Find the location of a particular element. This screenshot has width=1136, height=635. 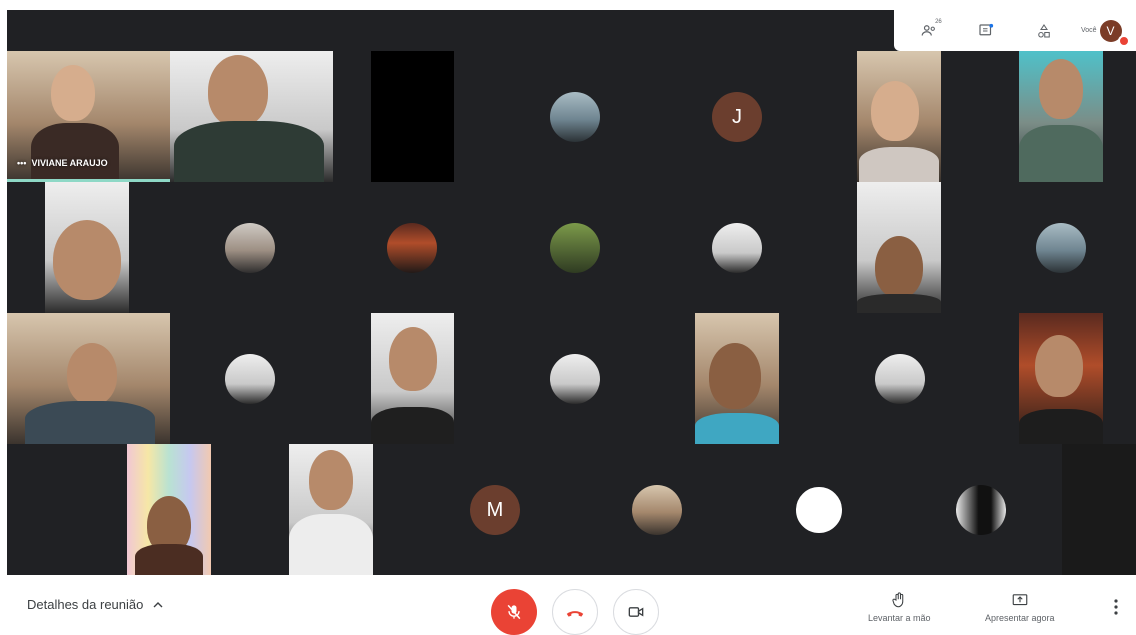

mic-off-icon is located at coordinates (514, 612).